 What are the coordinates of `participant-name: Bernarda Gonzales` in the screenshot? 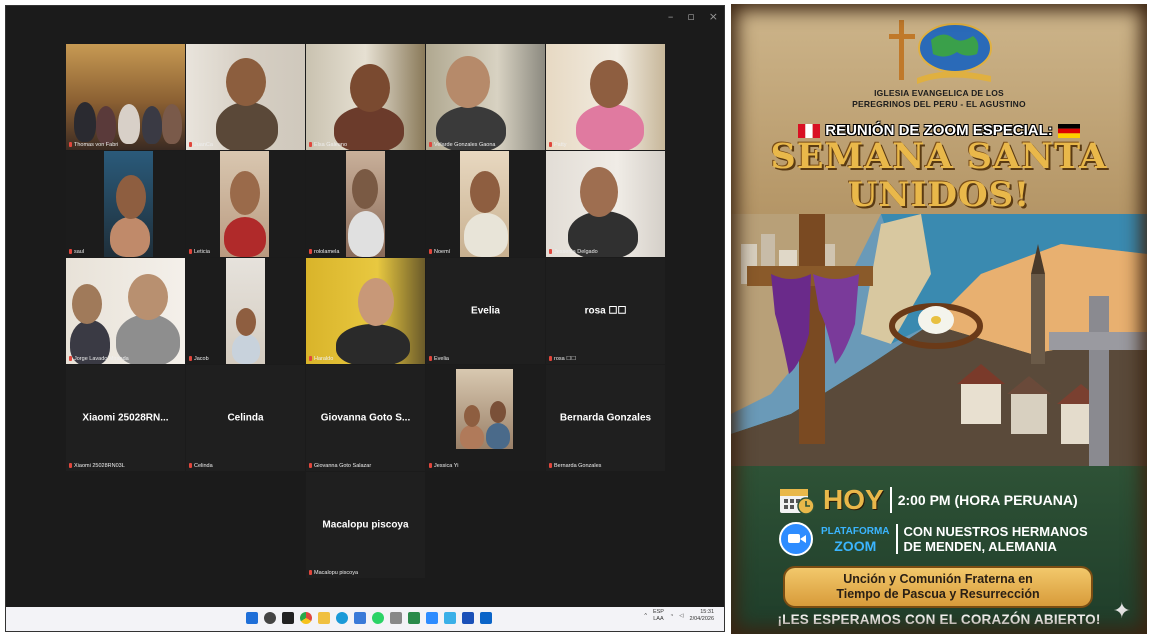 It's located at (578, 466).